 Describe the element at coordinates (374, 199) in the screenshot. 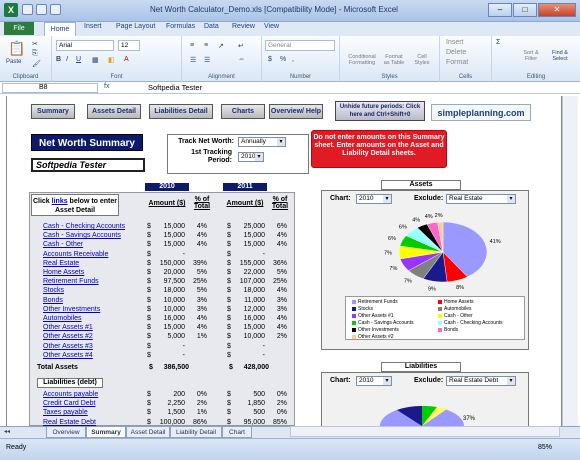

I see `assets-chart-year-select: 2010` at that location.